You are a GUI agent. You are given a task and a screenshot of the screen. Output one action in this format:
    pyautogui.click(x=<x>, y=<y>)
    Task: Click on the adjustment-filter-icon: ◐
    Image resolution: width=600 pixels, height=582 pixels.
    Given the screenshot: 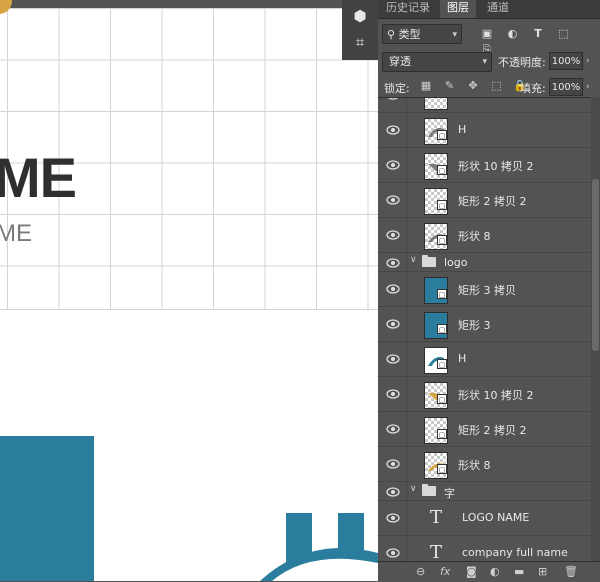 What is the action you would take?
    pyautogui.click(x=513, y=34)
    